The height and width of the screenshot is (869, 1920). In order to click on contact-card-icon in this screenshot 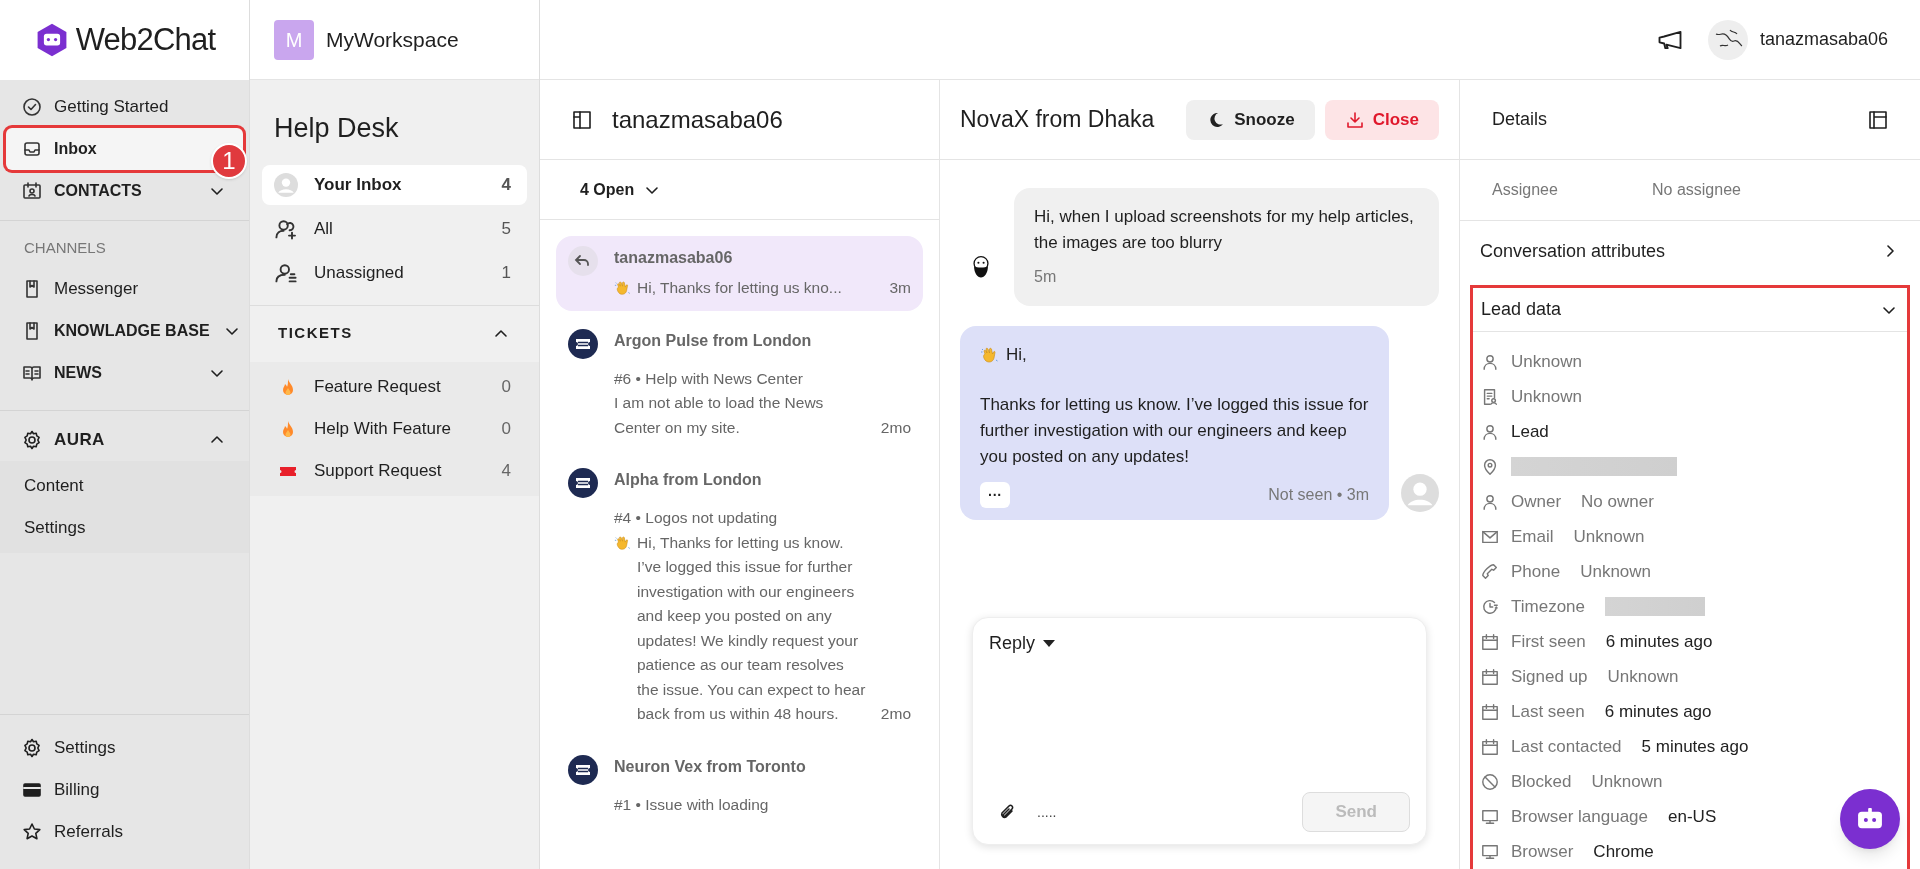, I will do `click(1490, 396)`.